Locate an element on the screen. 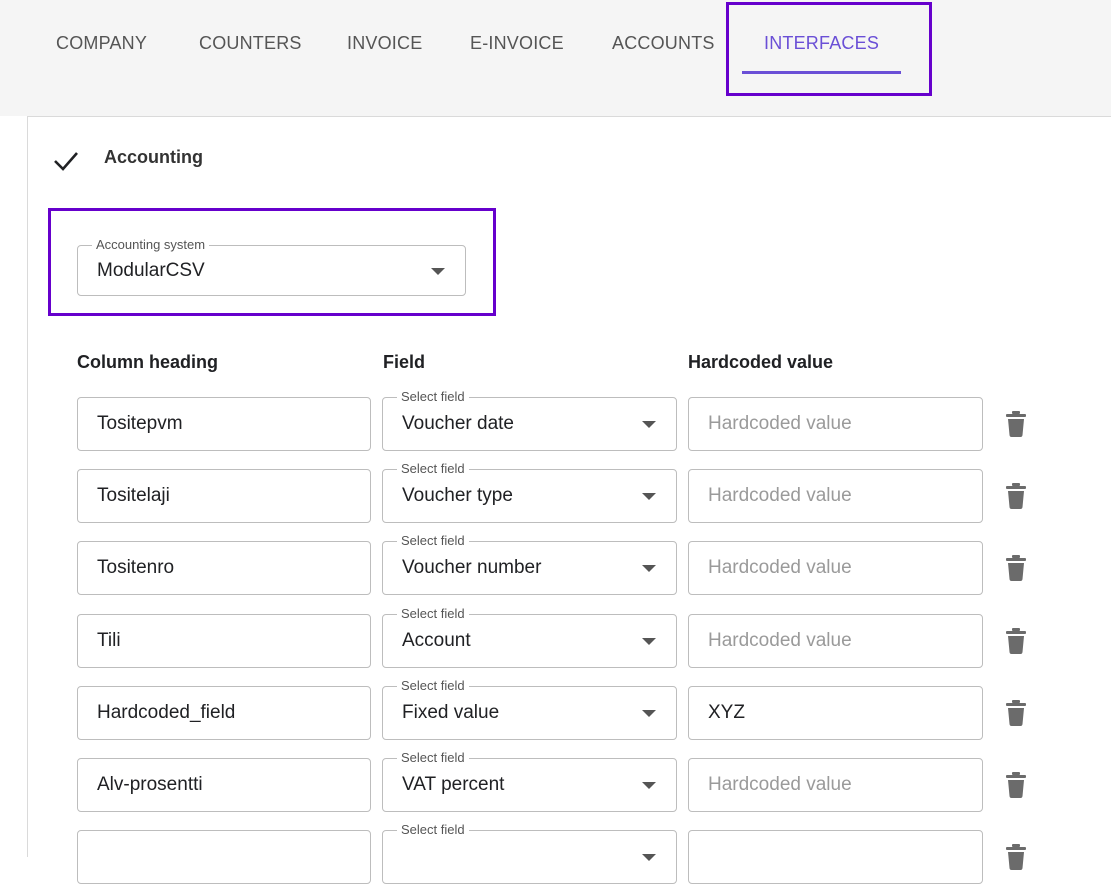 The image size is (1111, 884). check-icon is located at coordinates (66, 161).